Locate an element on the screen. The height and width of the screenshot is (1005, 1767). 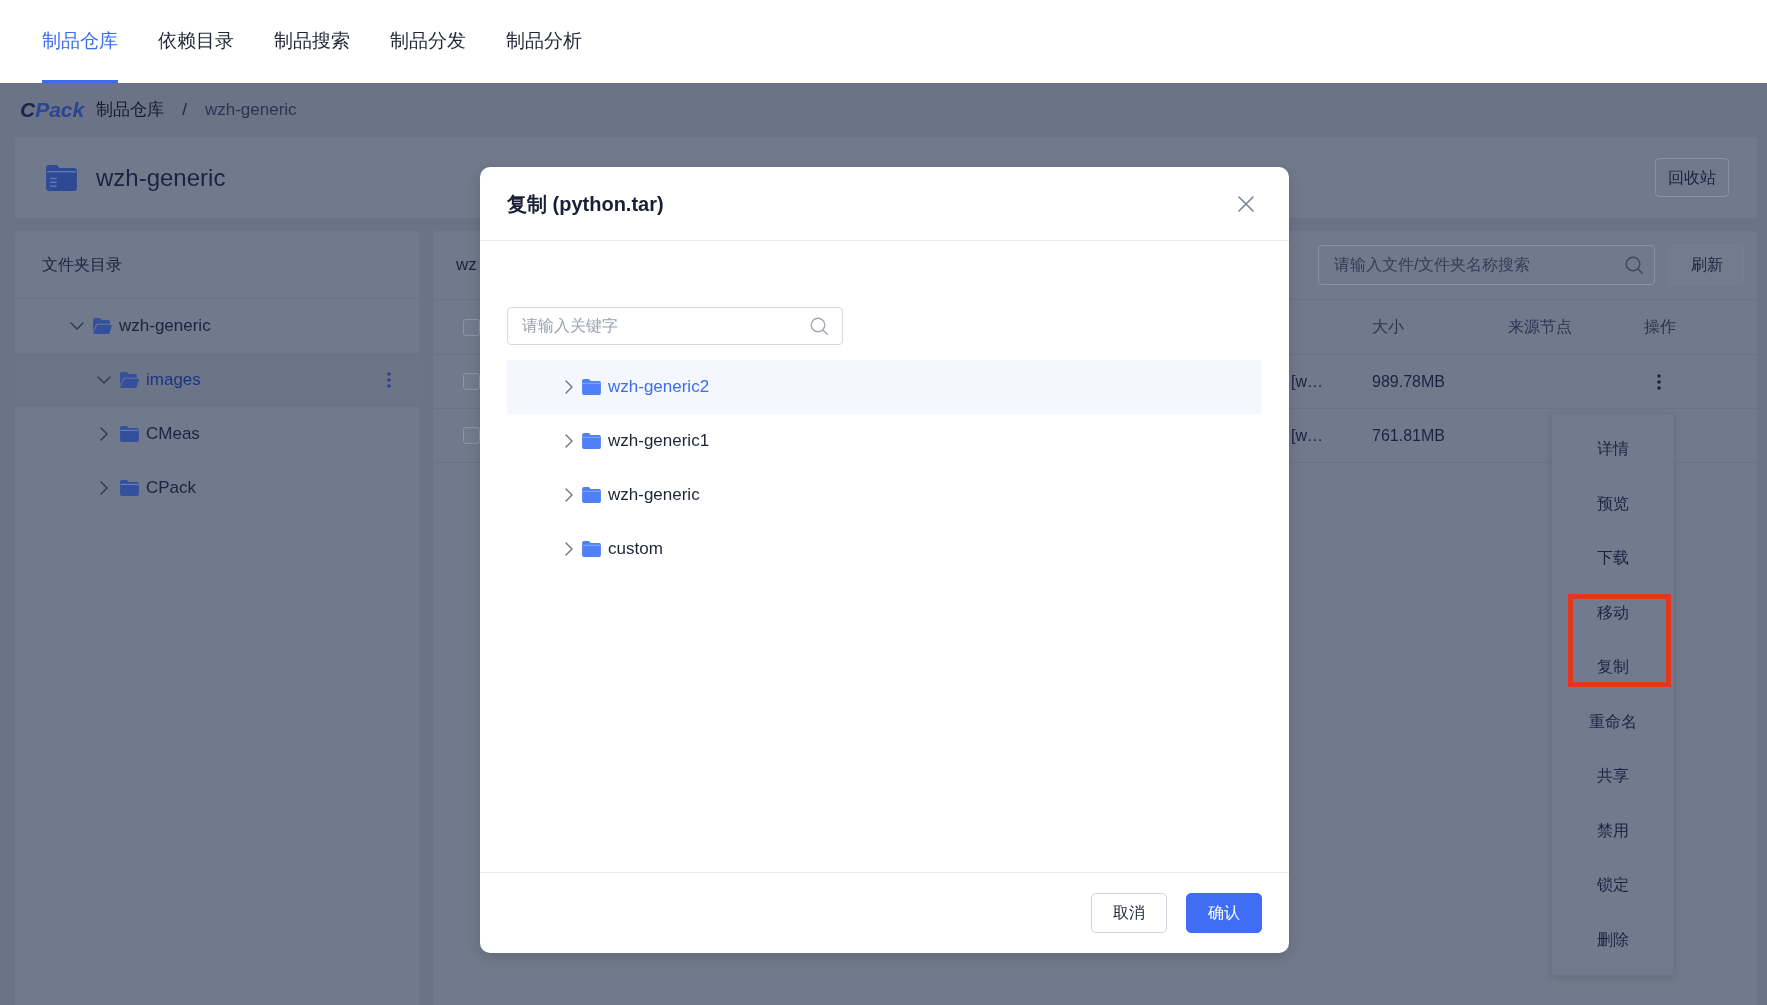
dialog-title: 复制 (python.tar) is located at coordinates (585, 204).